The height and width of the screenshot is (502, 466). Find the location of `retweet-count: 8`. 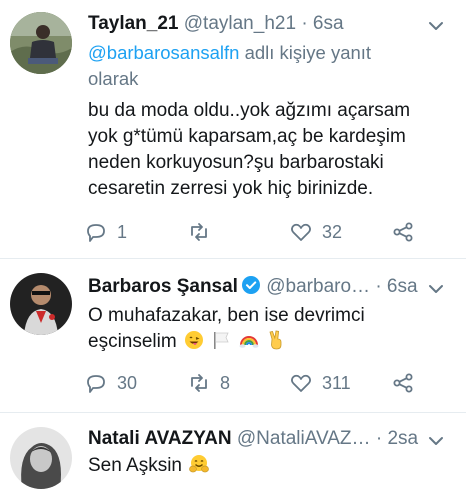

retweet-count: 8 is located at coordinates (225, 382).